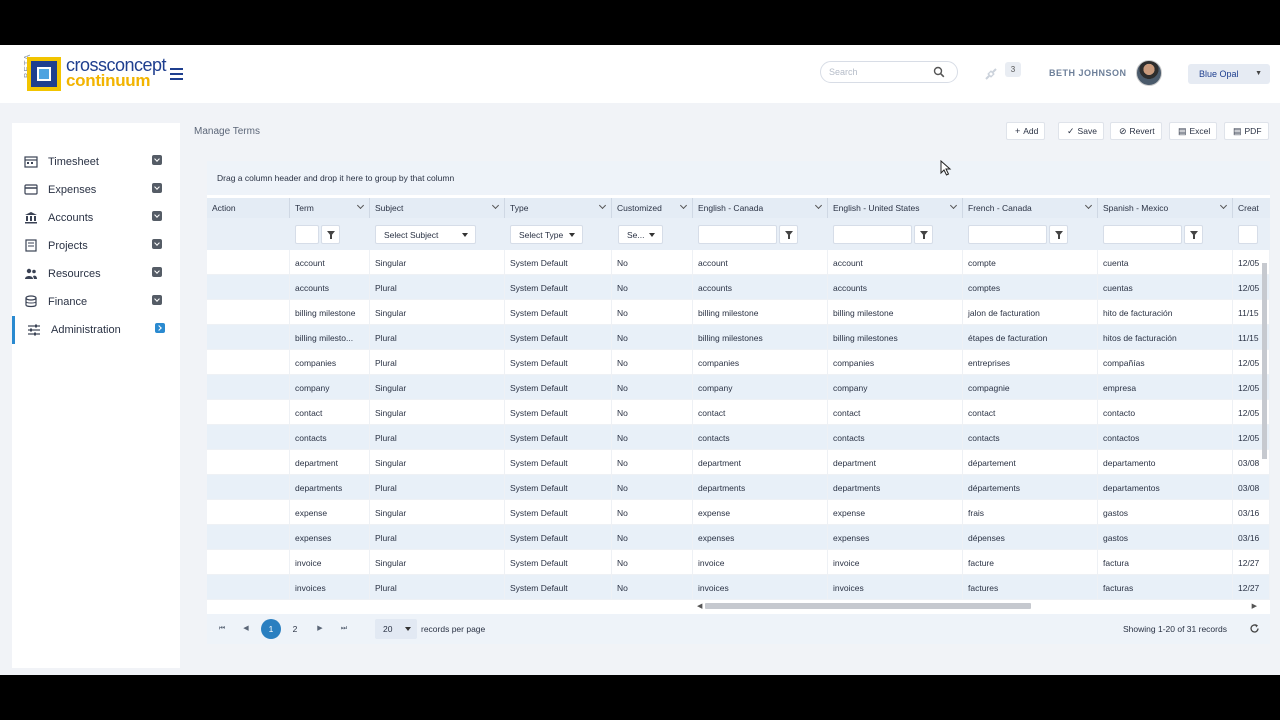  What do you see at coordinates (1165, 512) in the screenshot?
I see `spanish-mexico-cell: gastos` at bounding box center [1165, 512].